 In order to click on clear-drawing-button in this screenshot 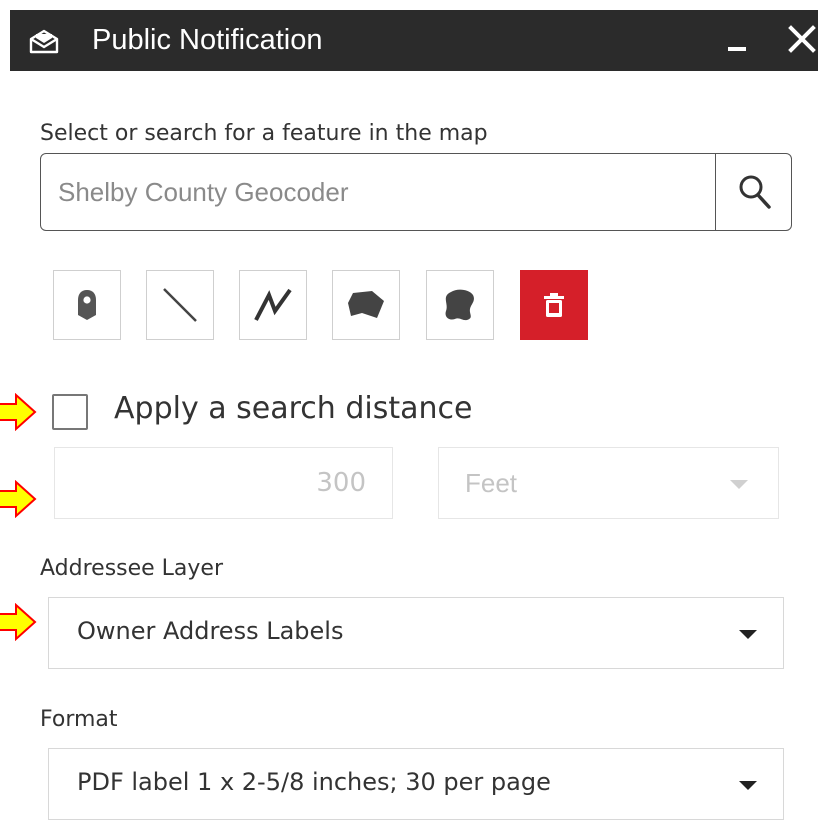, I will do `click(554, 305)`.